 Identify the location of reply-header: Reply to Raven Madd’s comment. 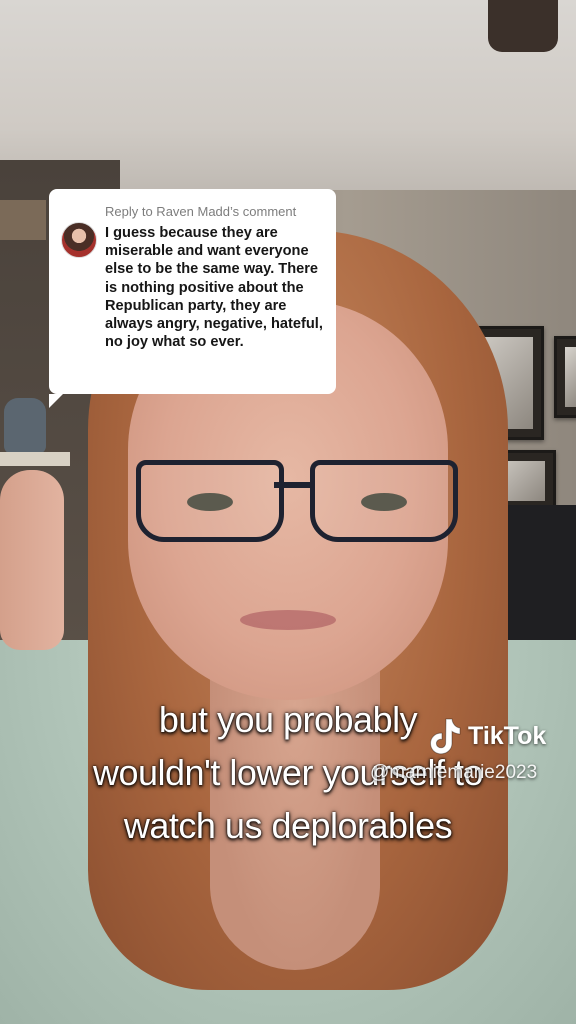
(201, 211).